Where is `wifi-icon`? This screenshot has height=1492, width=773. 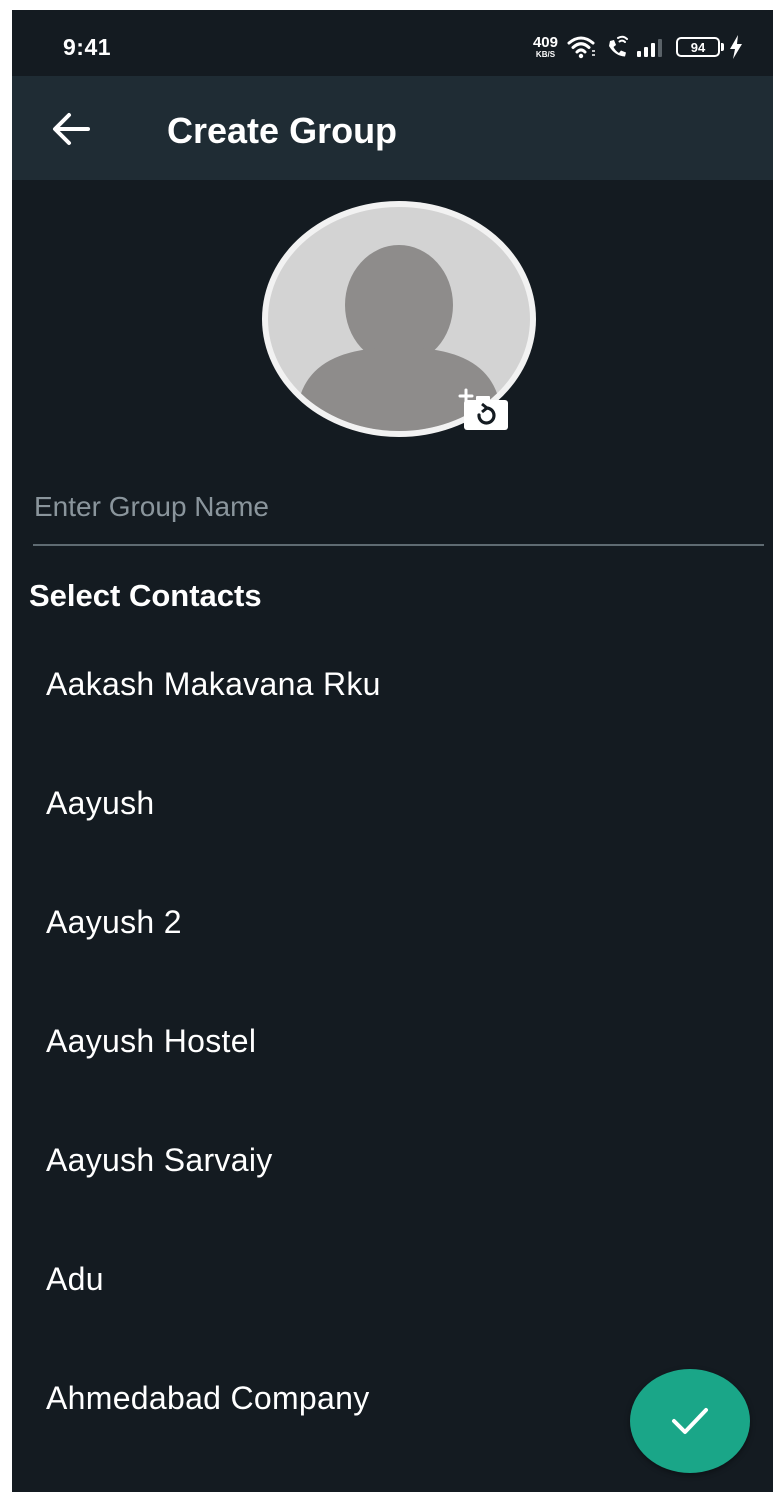 wifi-icon is located at coordinates (581, 47).